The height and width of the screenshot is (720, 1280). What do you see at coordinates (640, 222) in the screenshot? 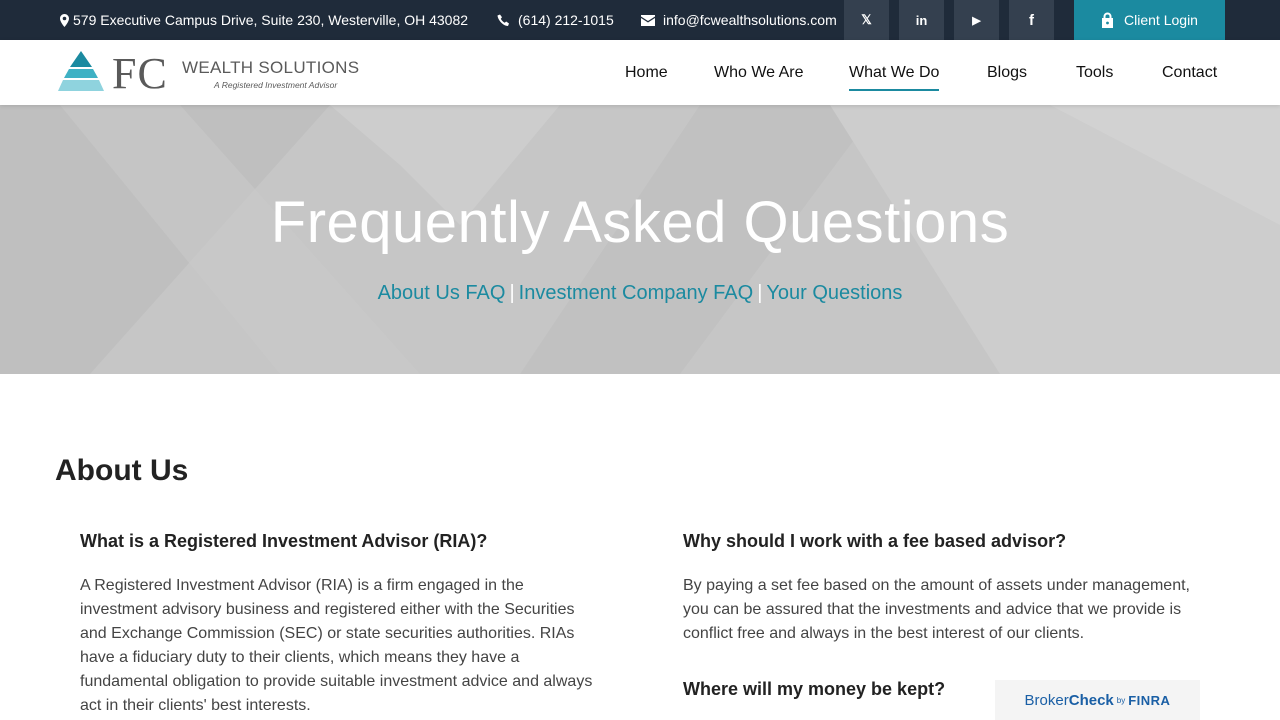
I see `page-title: Frequently Asked Questions` at bounding box center [640, 222].